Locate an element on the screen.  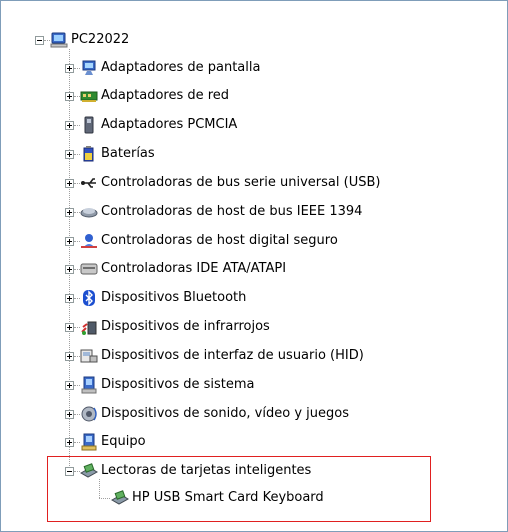
tree-item-label: Dispositivos de infrarrojos is located at coordinates (185, 326).